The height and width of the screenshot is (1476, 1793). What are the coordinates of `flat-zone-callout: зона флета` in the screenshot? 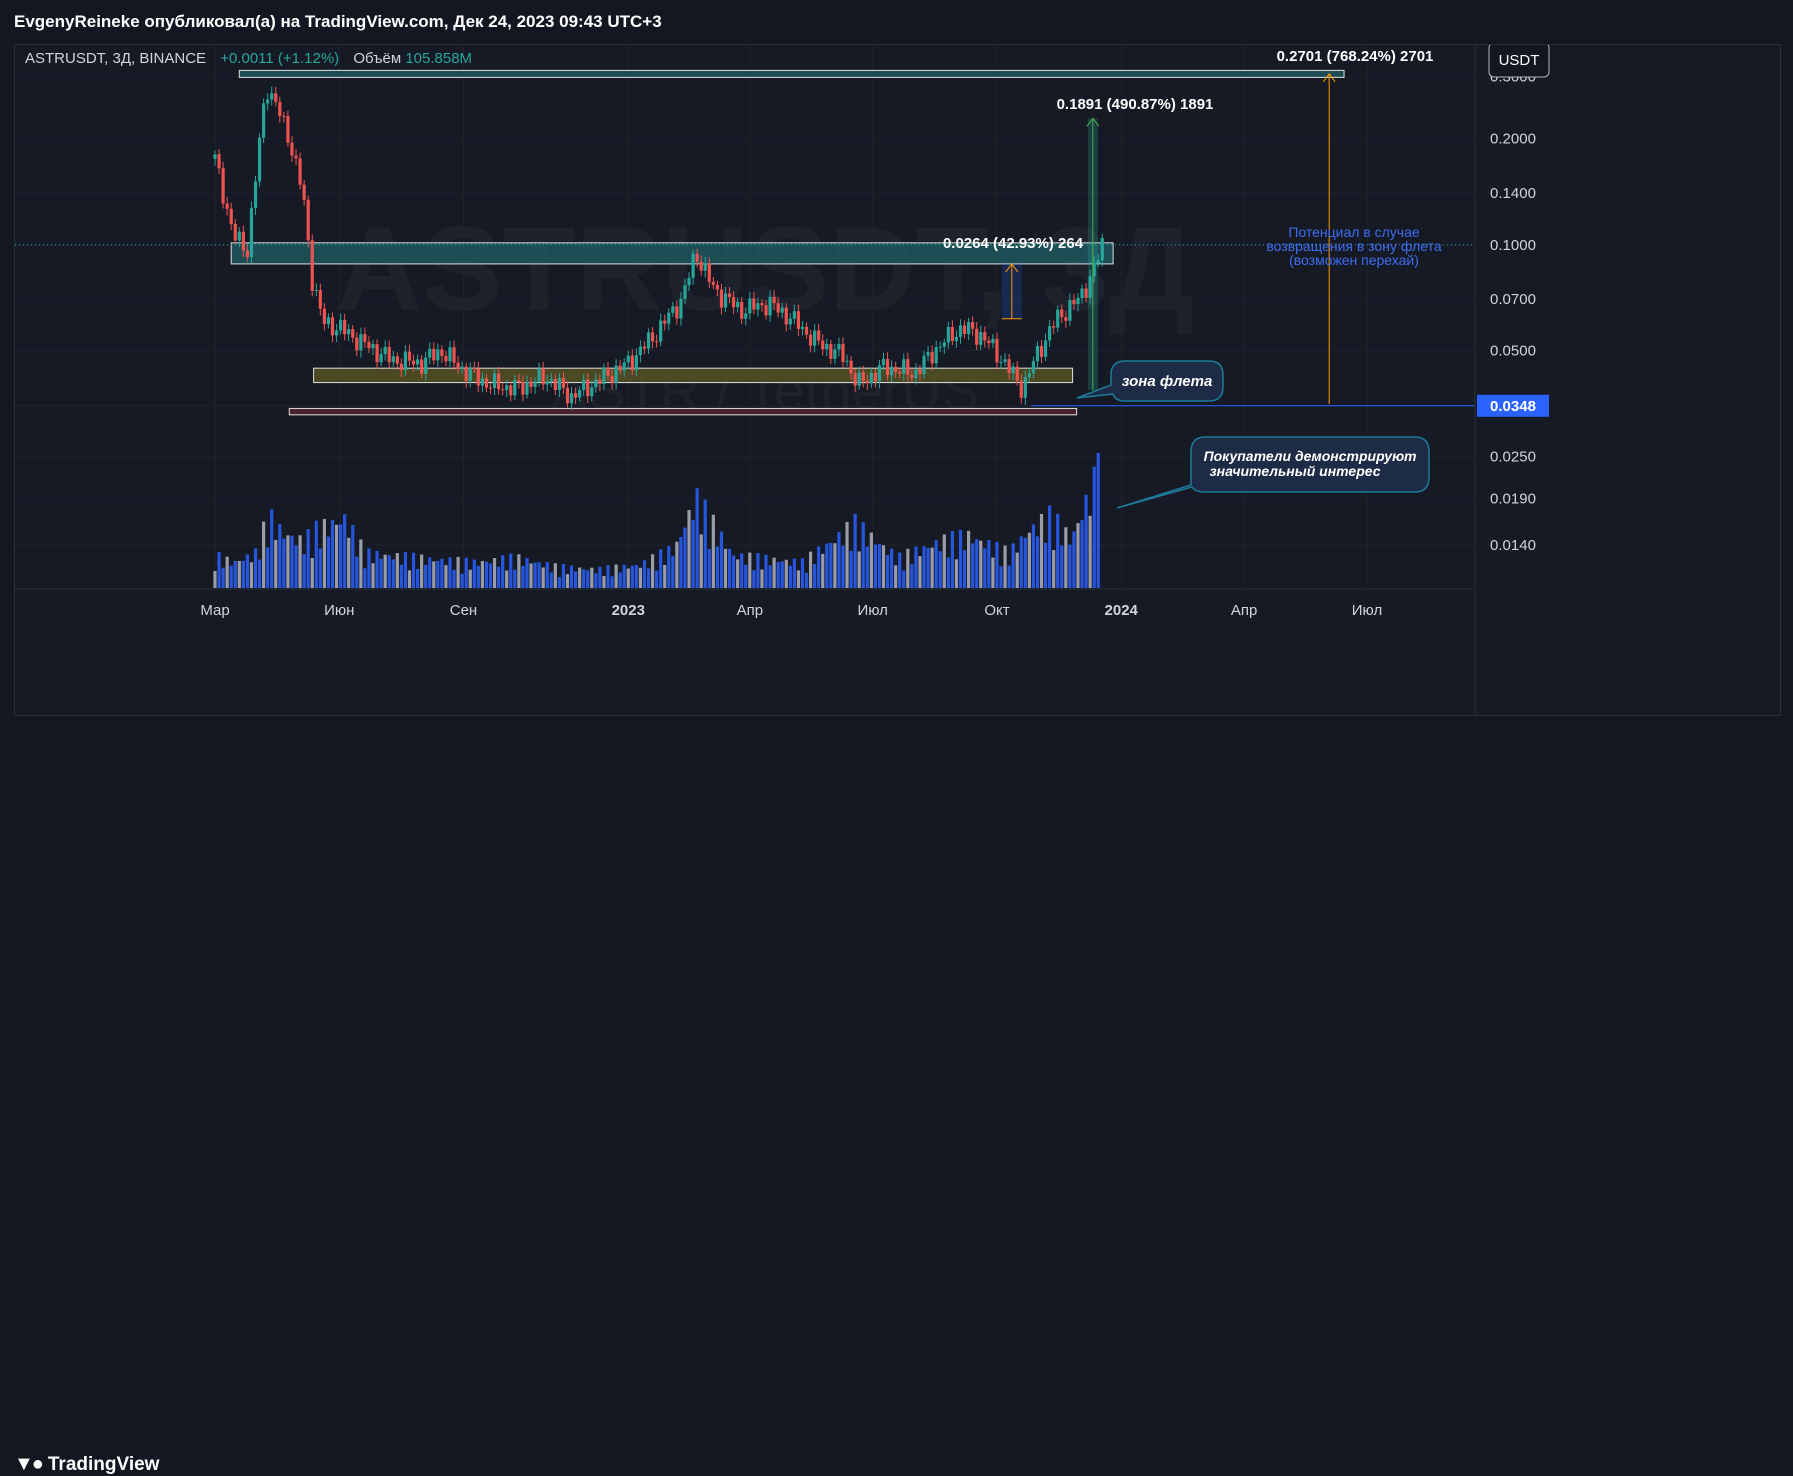 It's located at (1150, 381).